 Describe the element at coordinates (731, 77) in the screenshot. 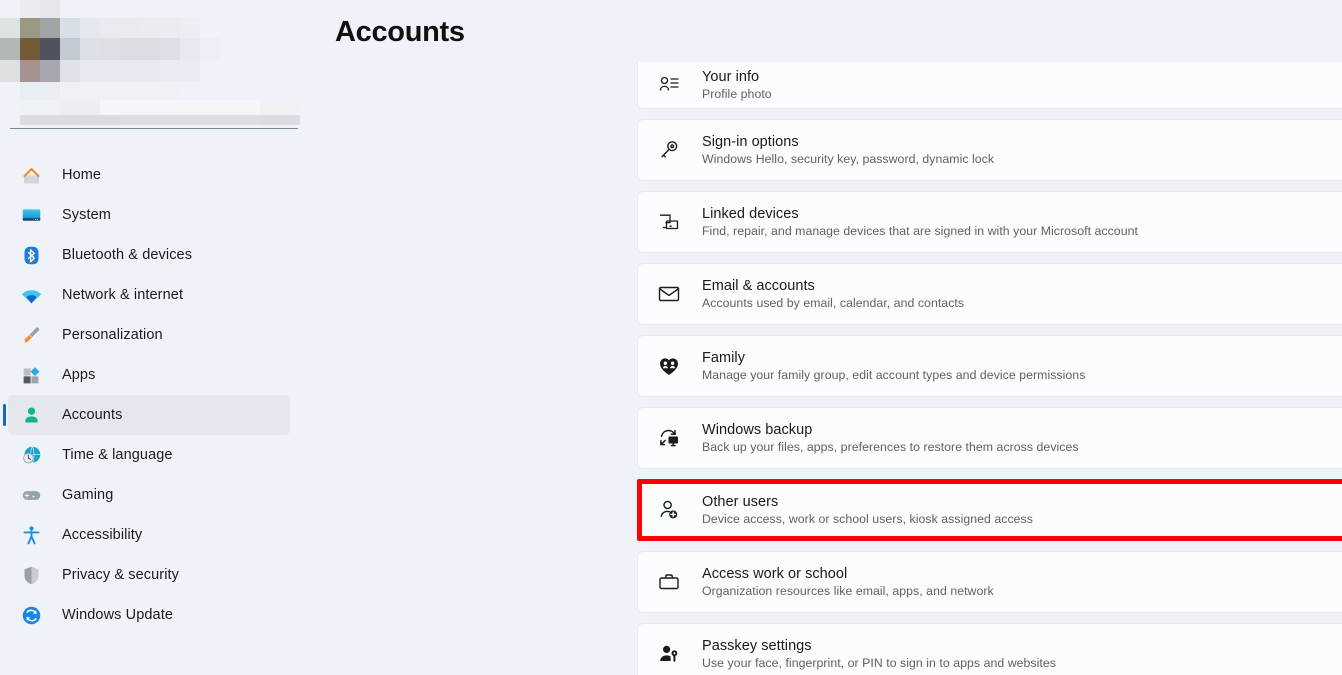

I see `card-title: Your info` at that location.